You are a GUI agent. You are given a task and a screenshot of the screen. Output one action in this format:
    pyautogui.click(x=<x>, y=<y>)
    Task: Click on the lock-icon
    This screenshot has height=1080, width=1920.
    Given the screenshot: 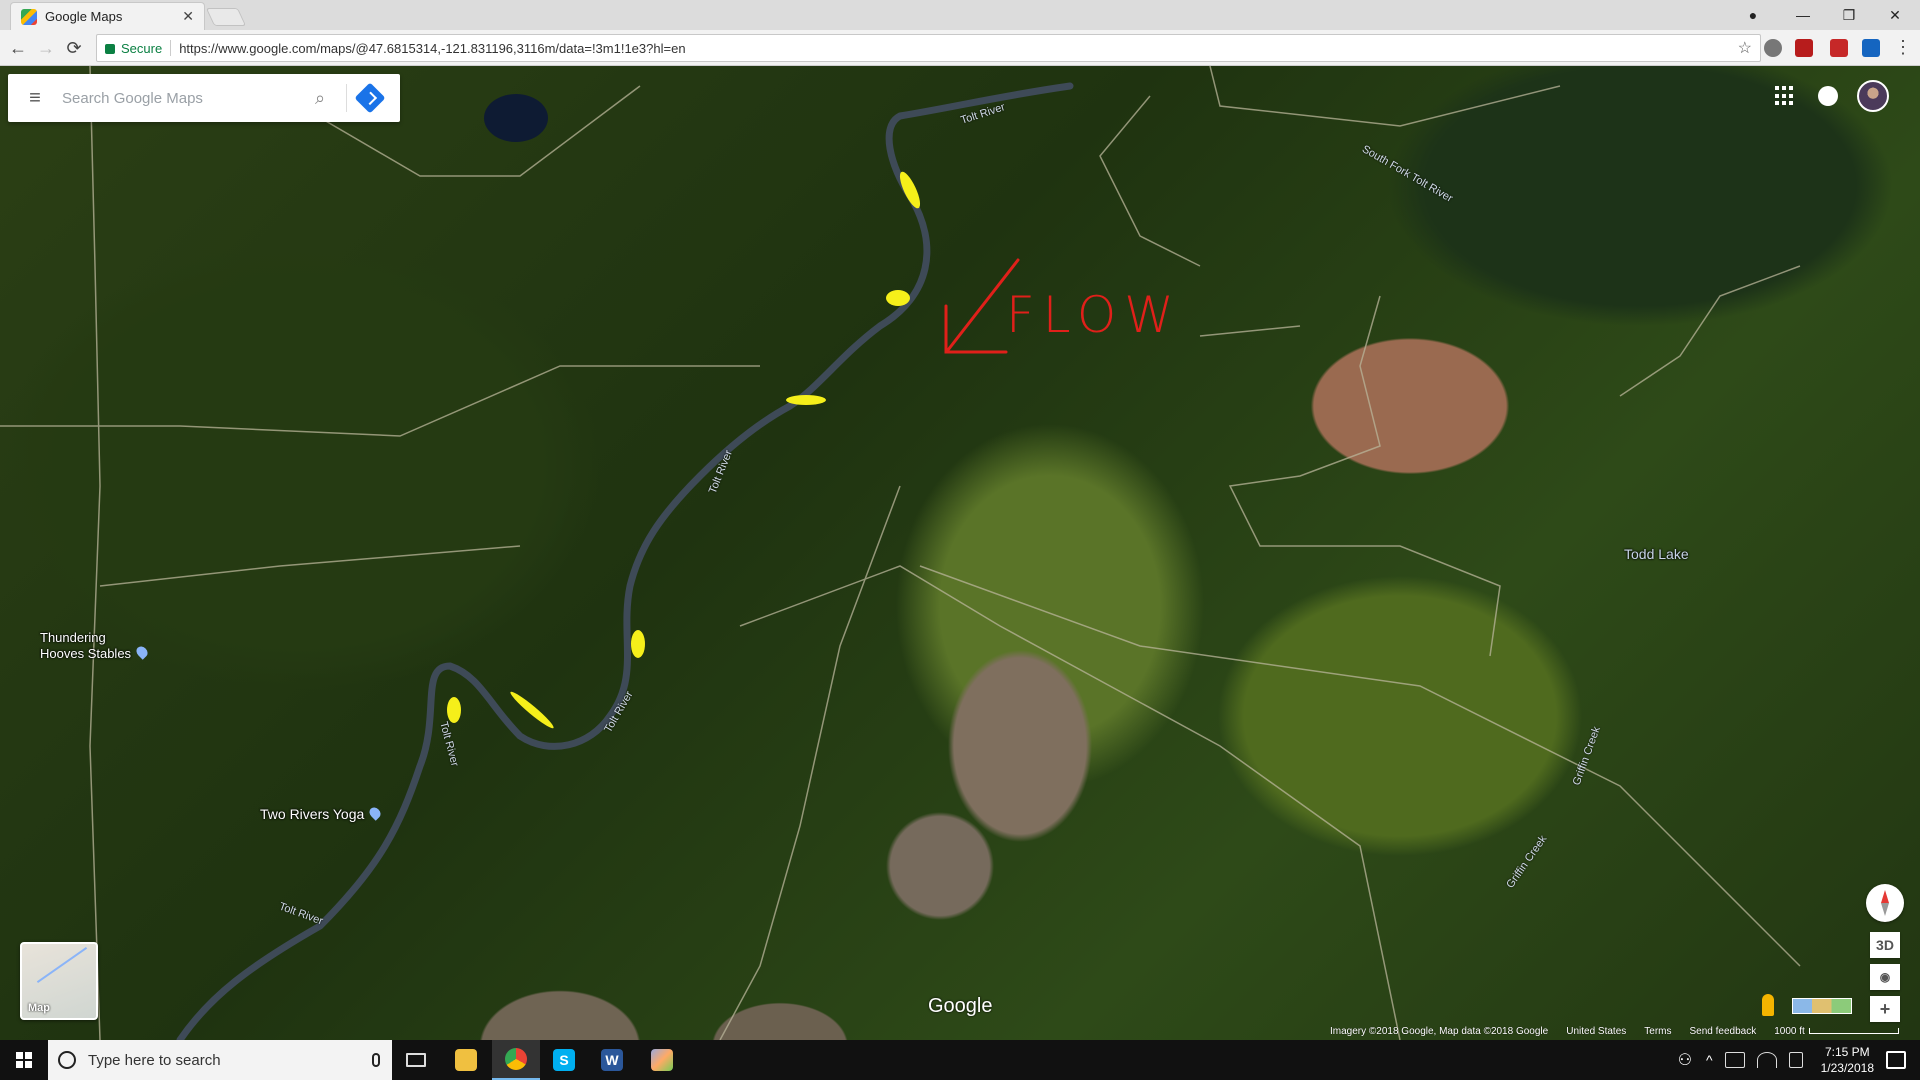 What is the action you would take?
    pyautogui.click(x=110, y=49)
    